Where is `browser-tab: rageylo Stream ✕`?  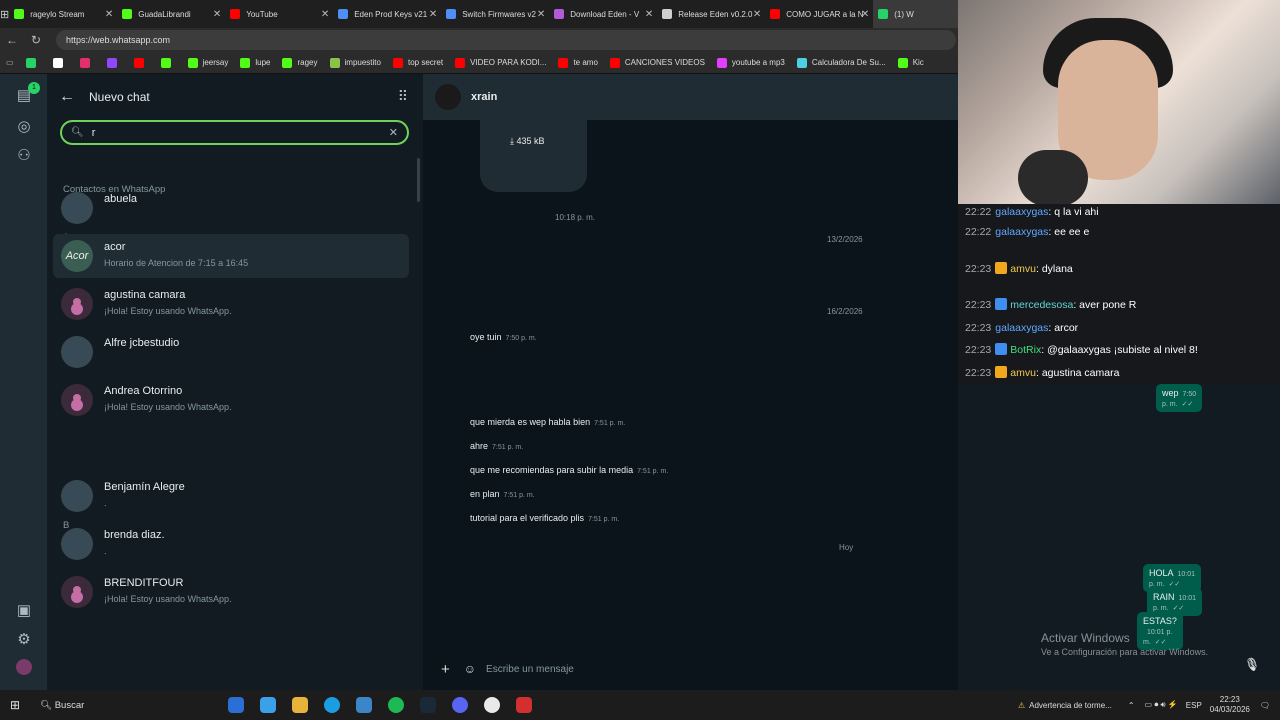 browser-tab: rageylo Stream ✕ is located at coordinates (63, 14).